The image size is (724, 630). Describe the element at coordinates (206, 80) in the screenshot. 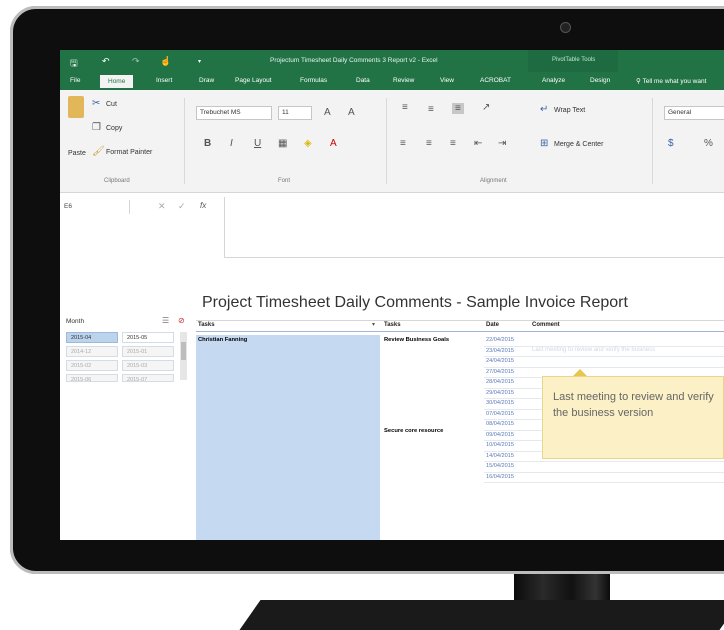

I see `tab-draw: Draw` at that location.